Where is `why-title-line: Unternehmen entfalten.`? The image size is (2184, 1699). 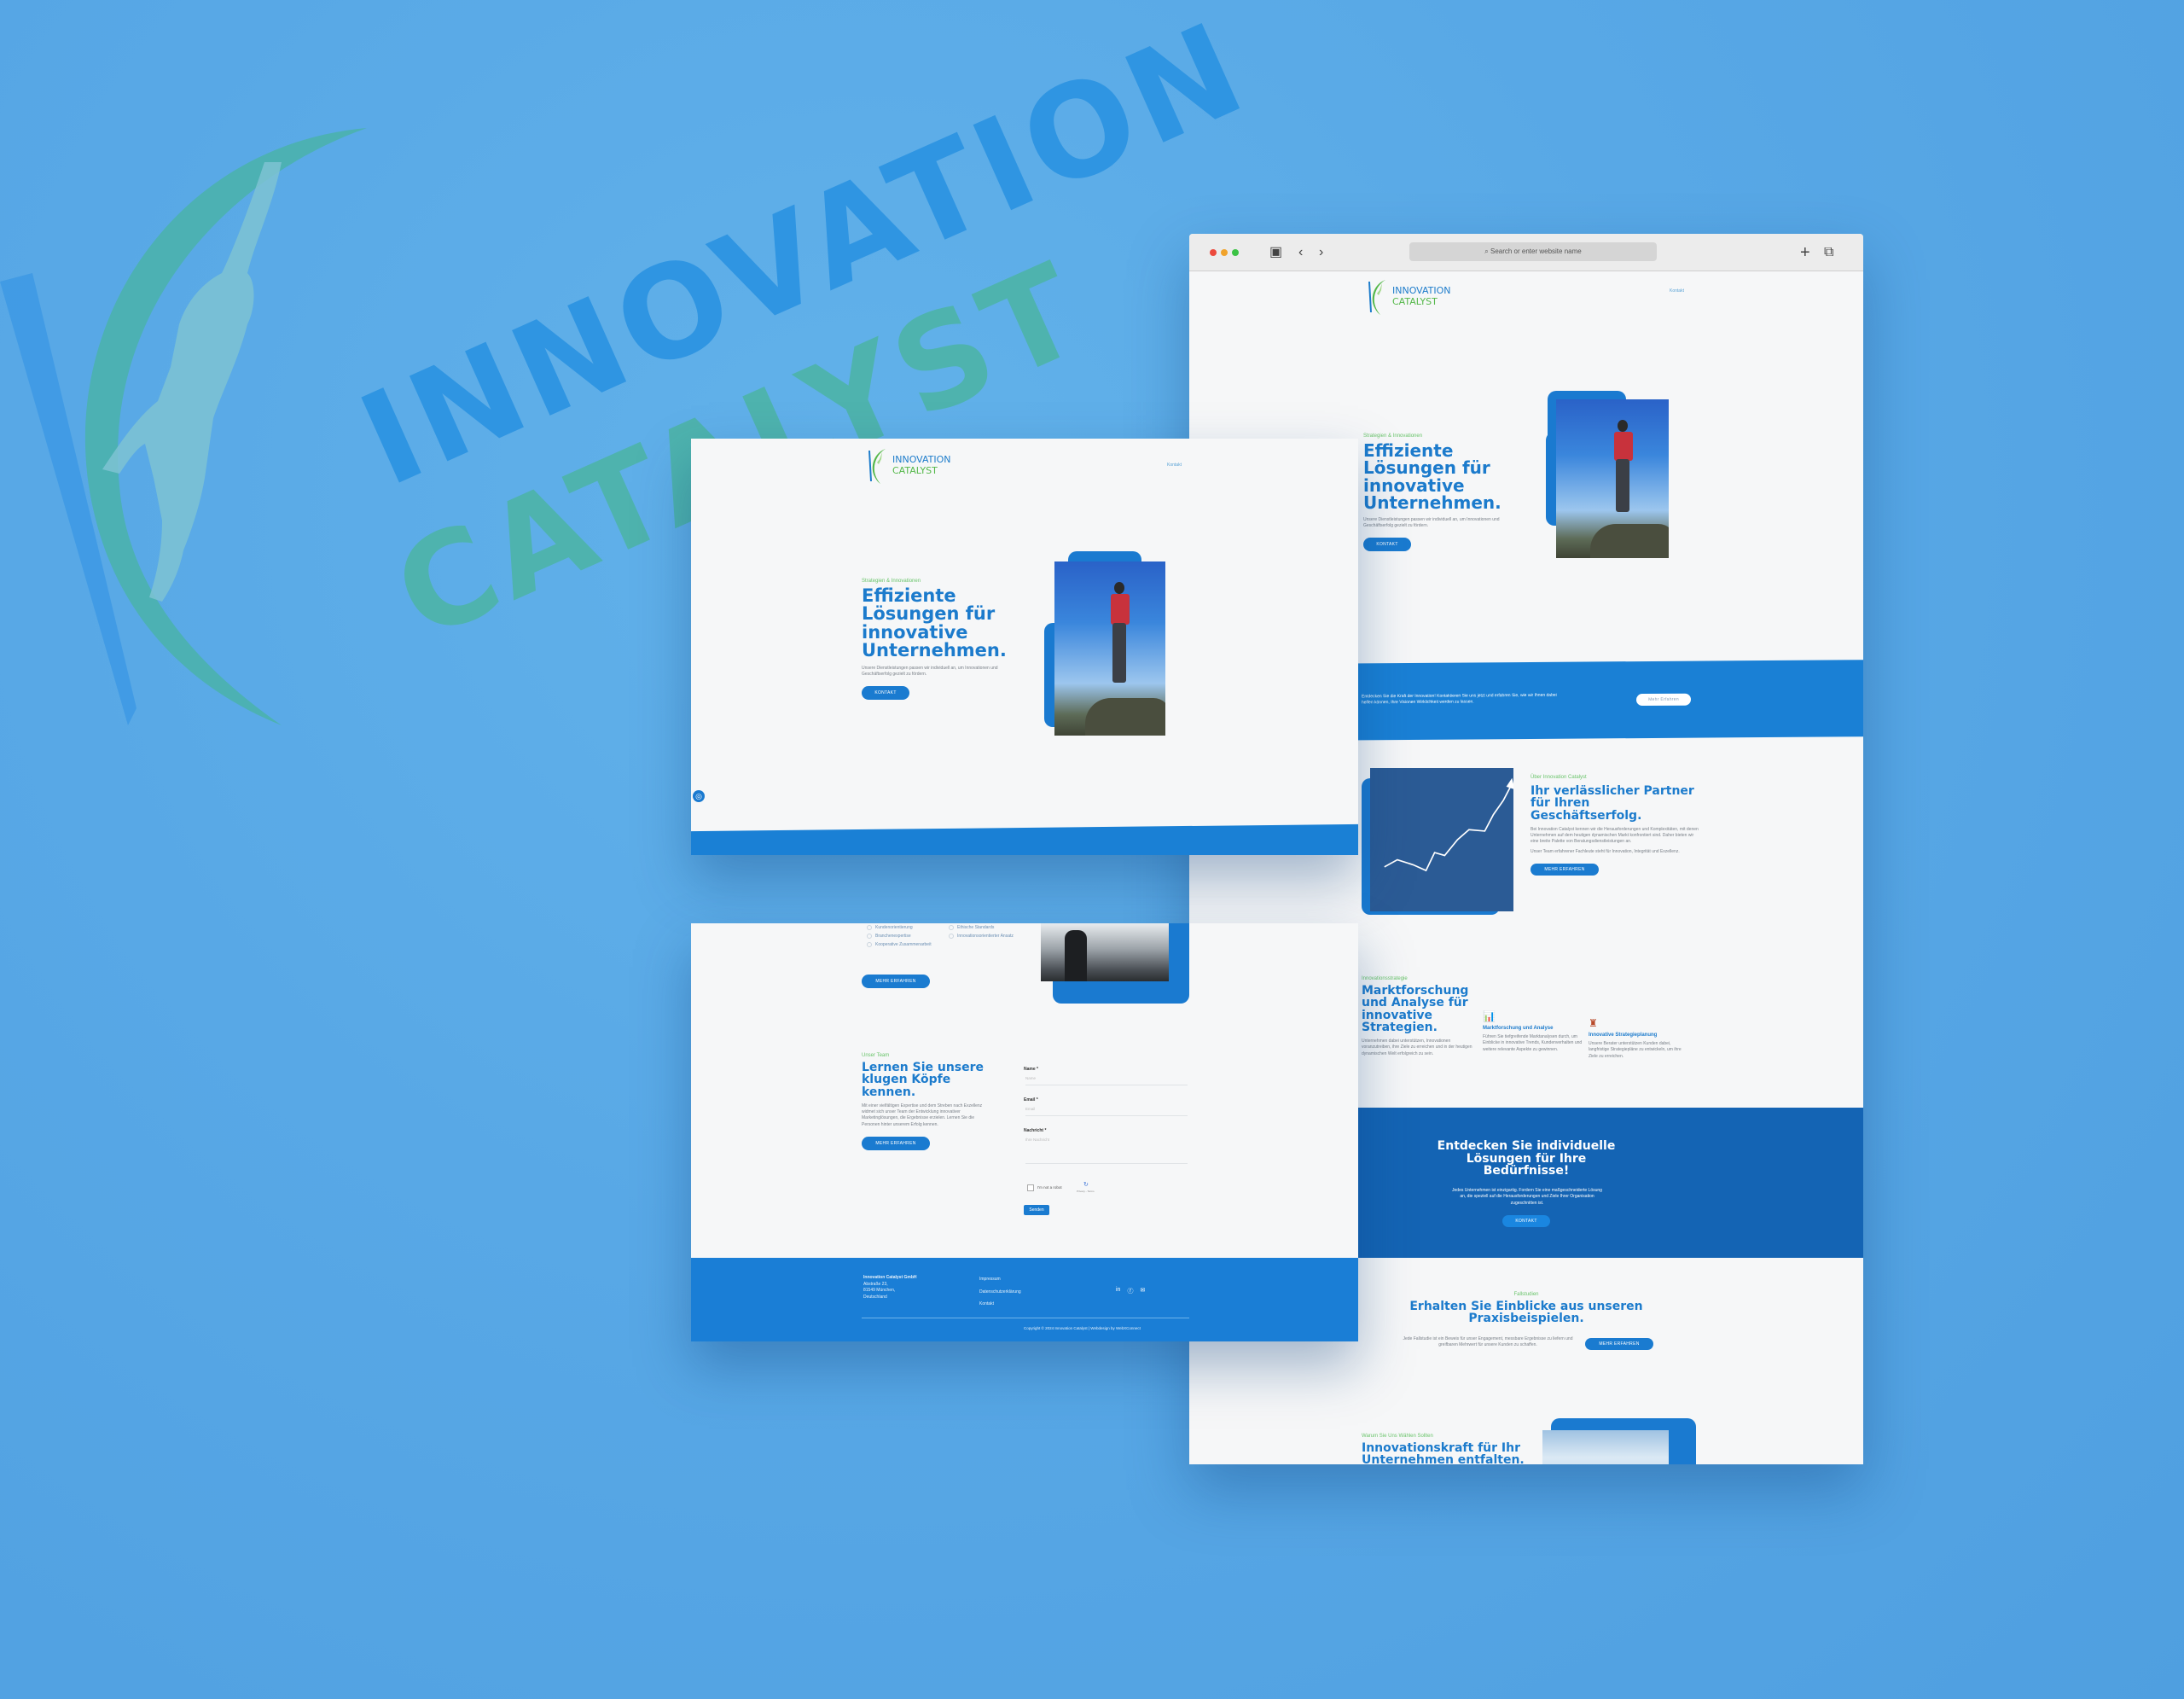
why-title-line: Unternehmen entfalten. is located at coordinates (1443, 1458).